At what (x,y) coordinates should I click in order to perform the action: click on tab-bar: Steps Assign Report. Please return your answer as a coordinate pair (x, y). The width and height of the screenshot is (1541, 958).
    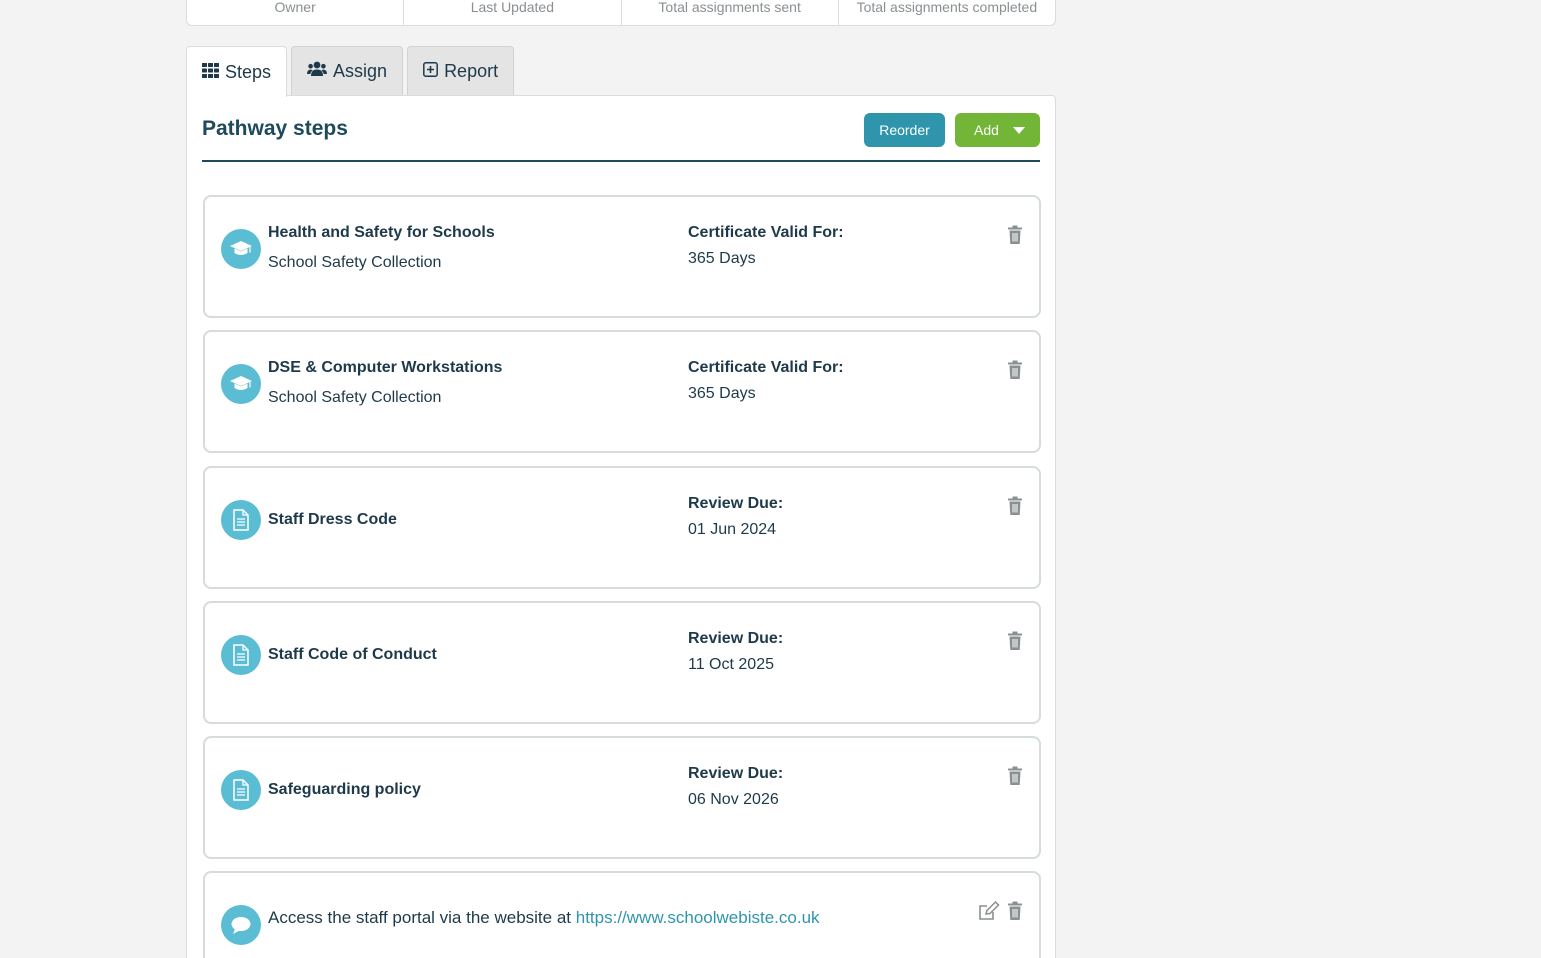
    Looking at the image, I should click on (350, 71).